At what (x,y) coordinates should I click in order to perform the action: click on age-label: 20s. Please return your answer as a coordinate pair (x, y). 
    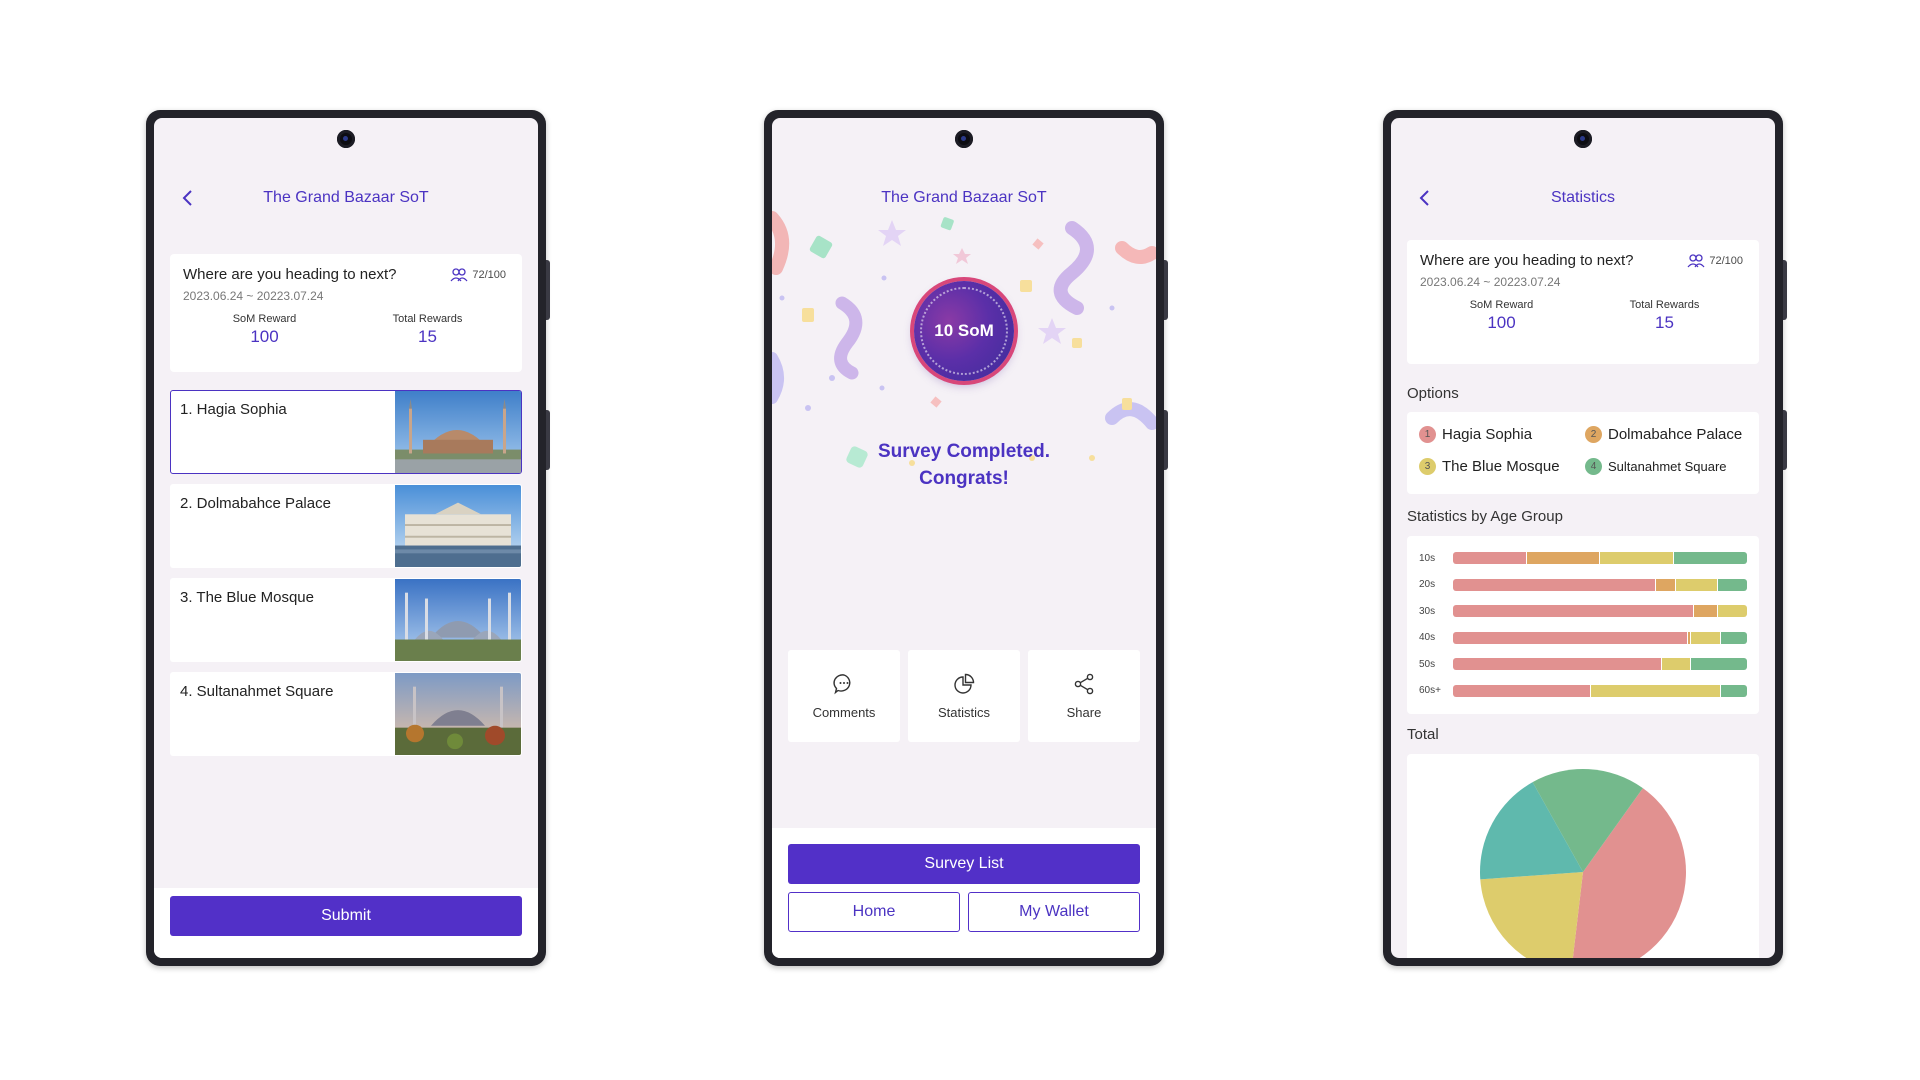
    Looking at the image, I should click on (1427, 584).